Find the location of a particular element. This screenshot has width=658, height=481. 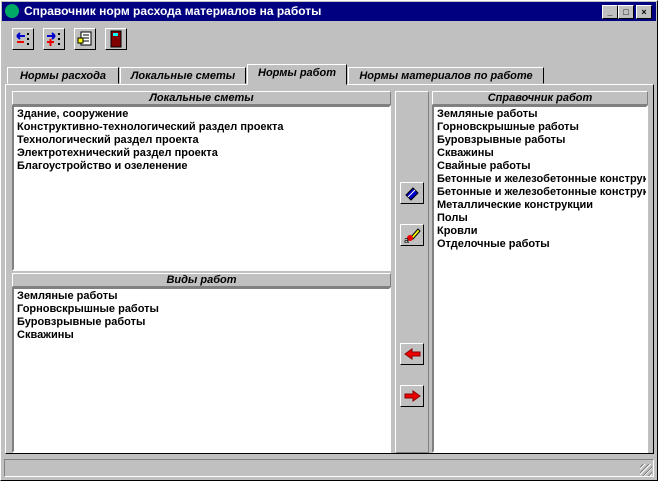

tab-material-norms-by-work: Нормы материалов по работе is located at coordinates (446, 75).